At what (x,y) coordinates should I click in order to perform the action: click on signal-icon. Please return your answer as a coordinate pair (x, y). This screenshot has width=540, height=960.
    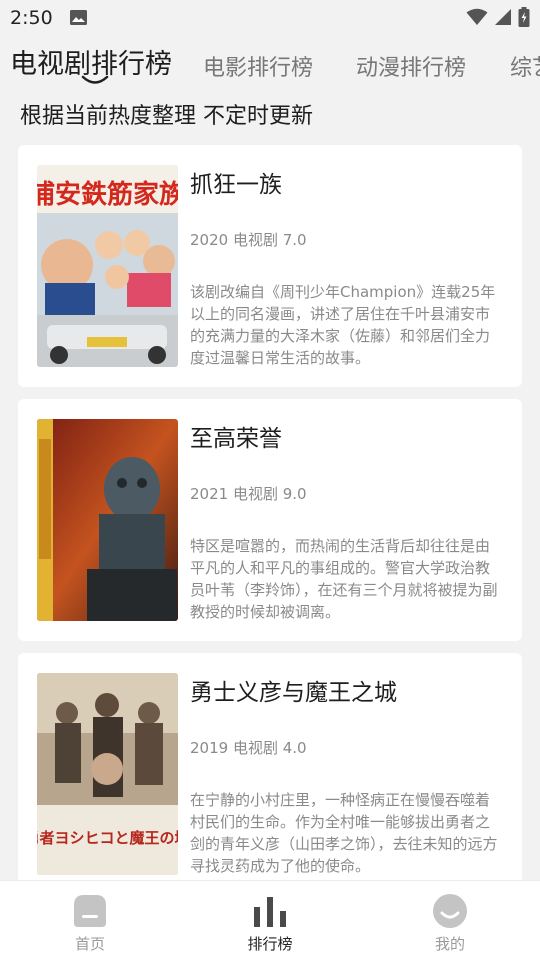
    Looking at the image, I should click on (503, 17).